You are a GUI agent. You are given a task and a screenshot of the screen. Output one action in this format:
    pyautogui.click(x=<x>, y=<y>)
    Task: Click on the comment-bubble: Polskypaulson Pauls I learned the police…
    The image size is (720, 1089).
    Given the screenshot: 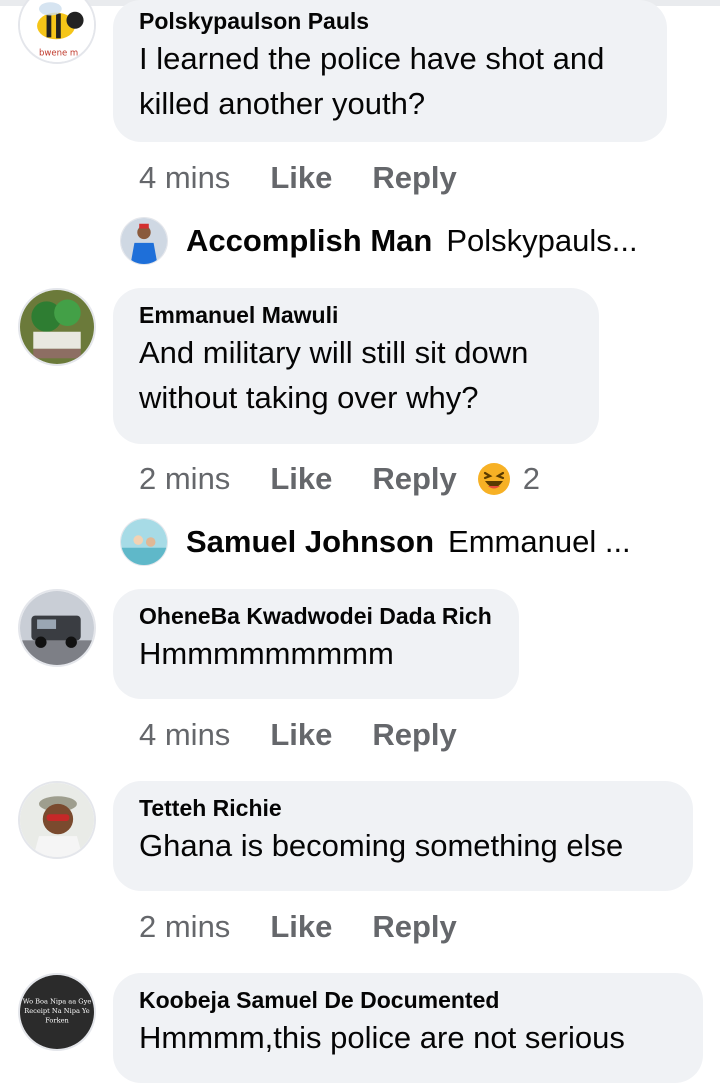 What is the action you would take?
    pyautogui.click(x=390, y=71)
    